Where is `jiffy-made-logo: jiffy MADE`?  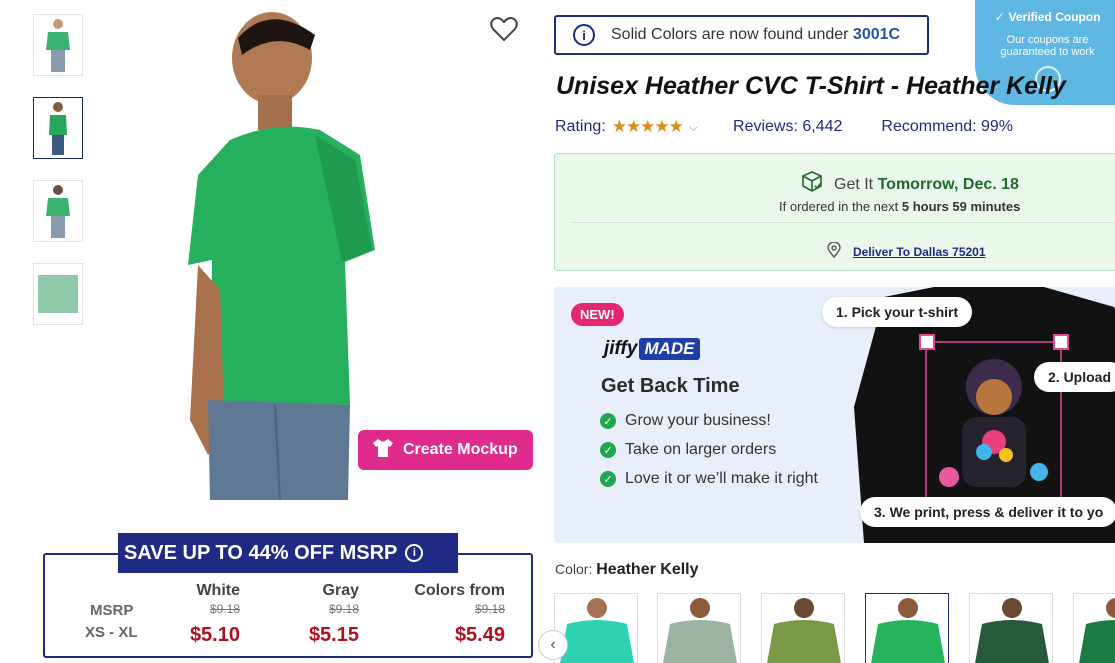 jiffy-made-logo: jiffy MADE is located at coordinates (652, 349).